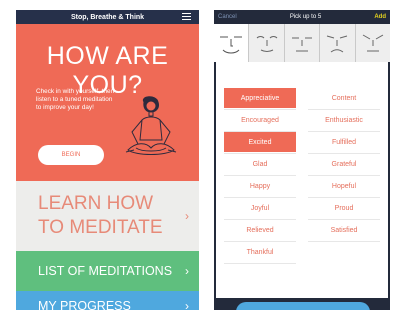 The image size is (394, 310). Describe the element at coordinates (344, 186) in the screenshot. I see `emotion-option: Hopeful` at that location.